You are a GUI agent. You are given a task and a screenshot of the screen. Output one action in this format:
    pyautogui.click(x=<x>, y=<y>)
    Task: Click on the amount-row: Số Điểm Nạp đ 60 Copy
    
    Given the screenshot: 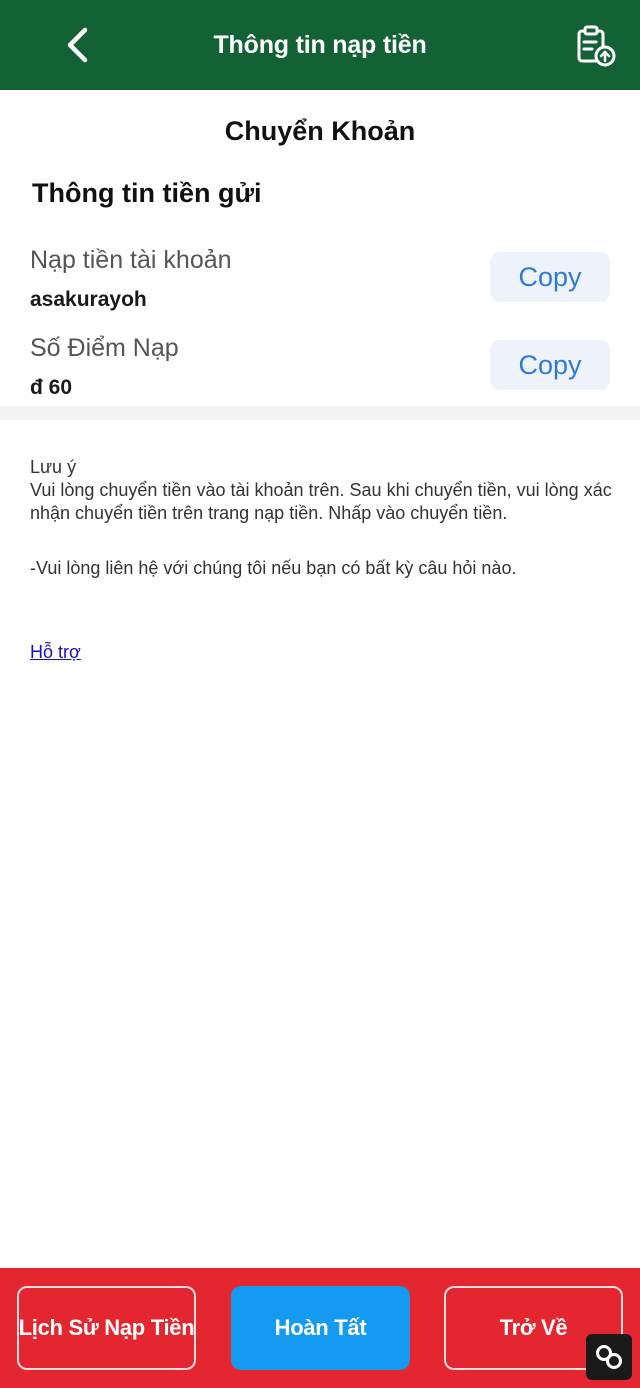 What is the action you would take?
    pyautogui.click(x=320, y=374)
    